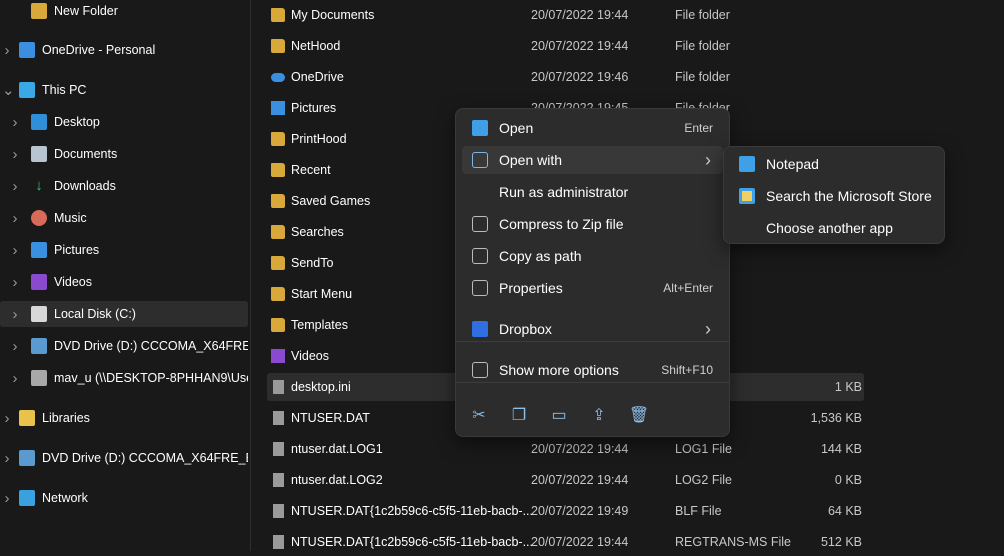  Describe the element at coordinates (565, 77) in the screenshot. I see `file-row: OneDrive 20/07/2022 19:46 File folder` at that location.